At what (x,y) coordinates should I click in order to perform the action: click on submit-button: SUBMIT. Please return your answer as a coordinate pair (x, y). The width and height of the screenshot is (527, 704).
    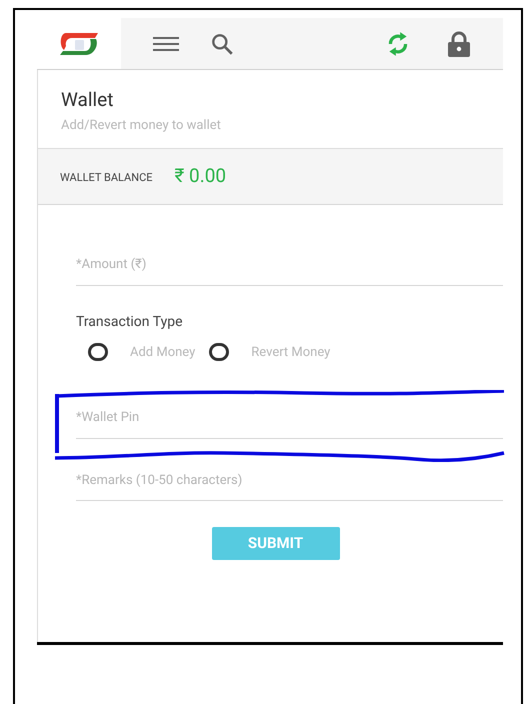
    Looking at the image, I should click on (276, 543).